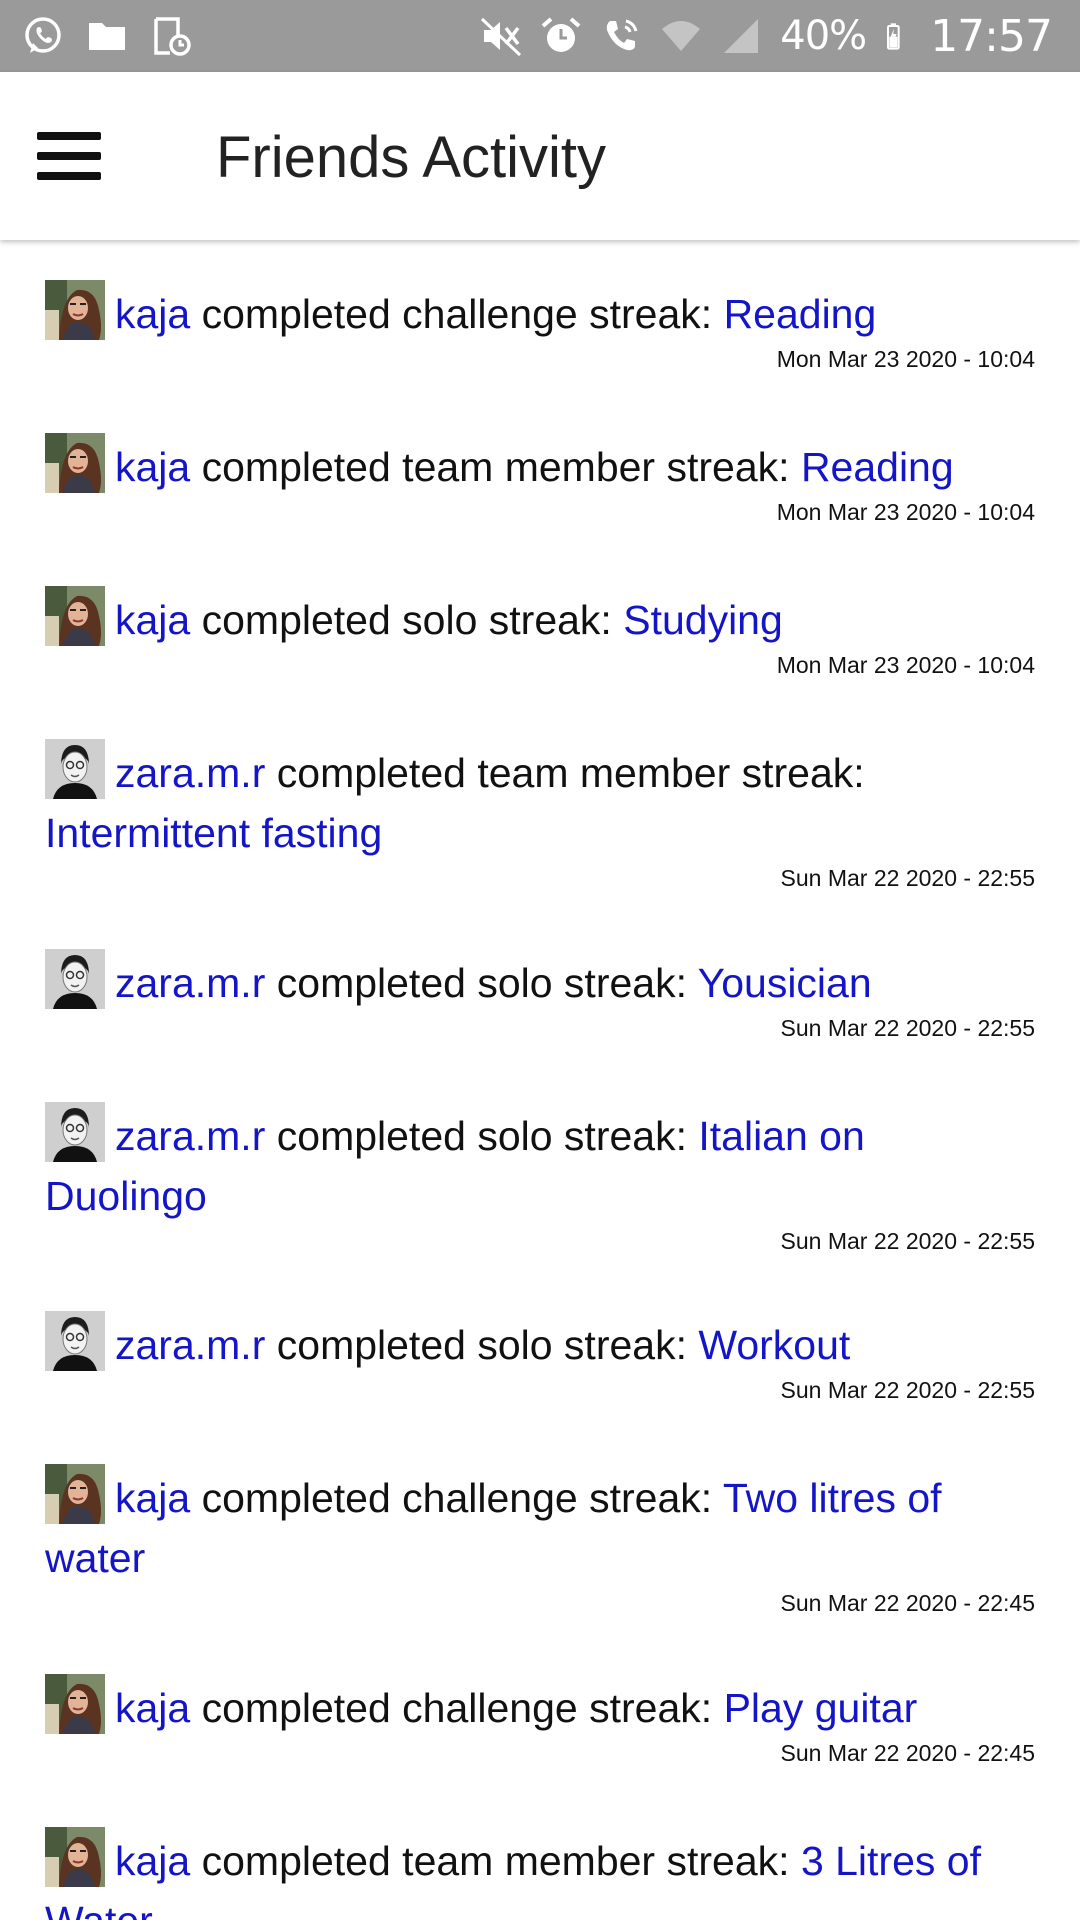 This screenshot has width=1080, height=1920. I want to click on activity-text: kaja completed challenge streak: Reading, so click(540, 312).